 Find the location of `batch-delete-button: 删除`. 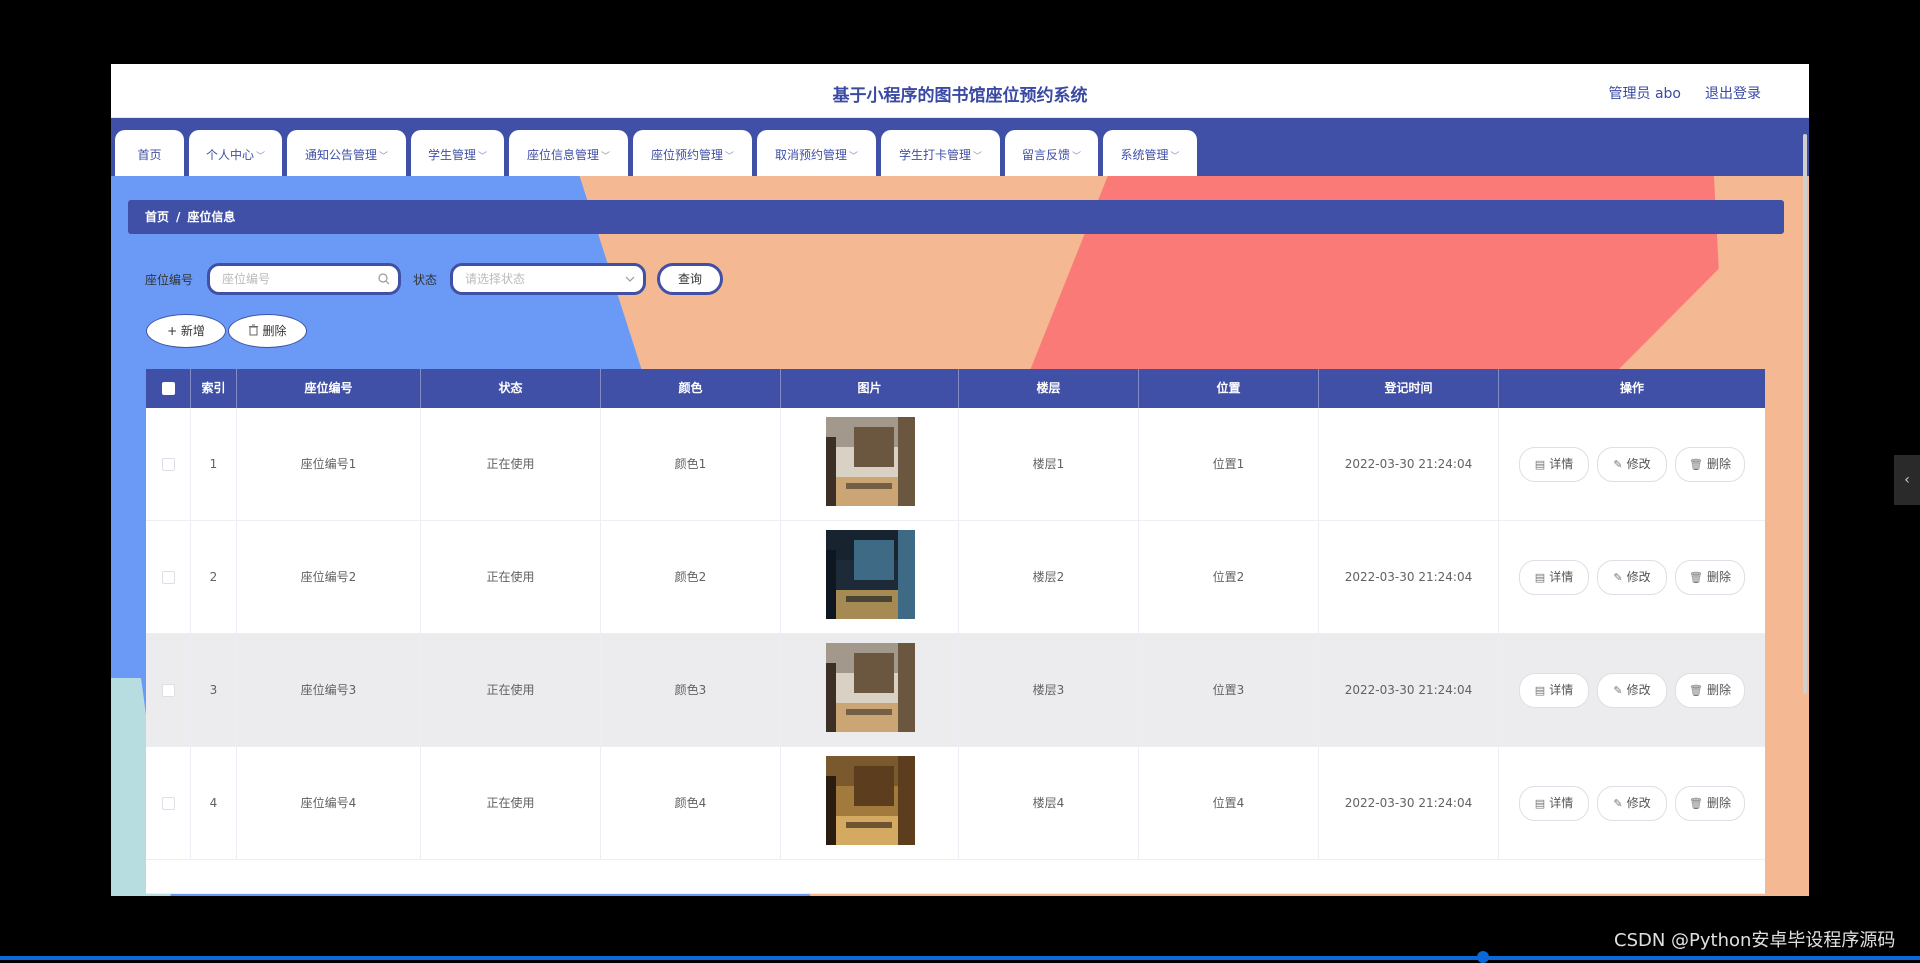

batch-delete-button: 删除 is located at coordinates (267, 331).